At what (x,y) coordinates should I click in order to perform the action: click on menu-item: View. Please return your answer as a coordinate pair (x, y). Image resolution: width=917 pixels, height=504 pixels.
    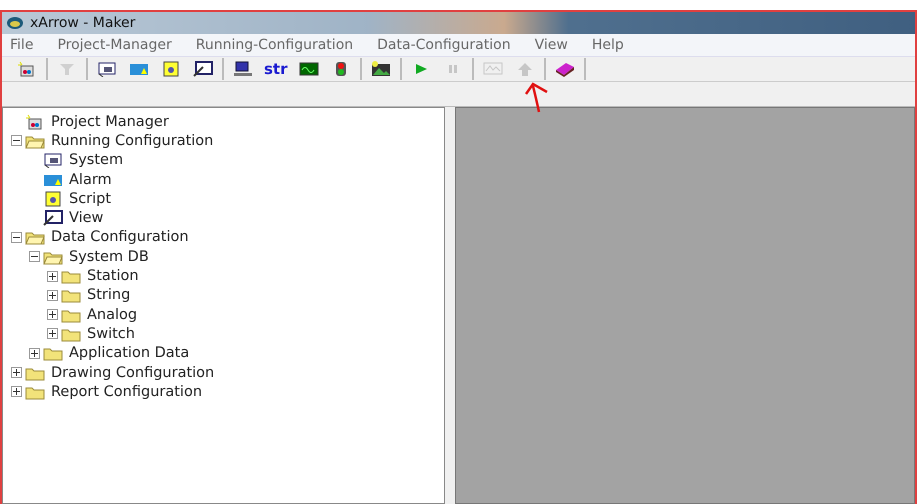
    Looking at the image, I should click on (551, 45).